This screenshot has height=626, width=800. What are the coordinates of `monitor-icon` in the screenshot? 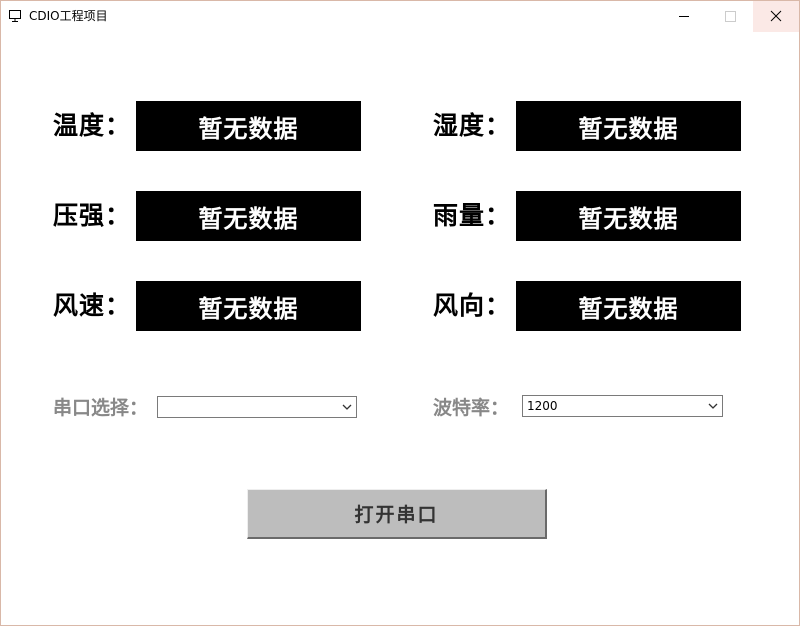 It's located at (15, 16).